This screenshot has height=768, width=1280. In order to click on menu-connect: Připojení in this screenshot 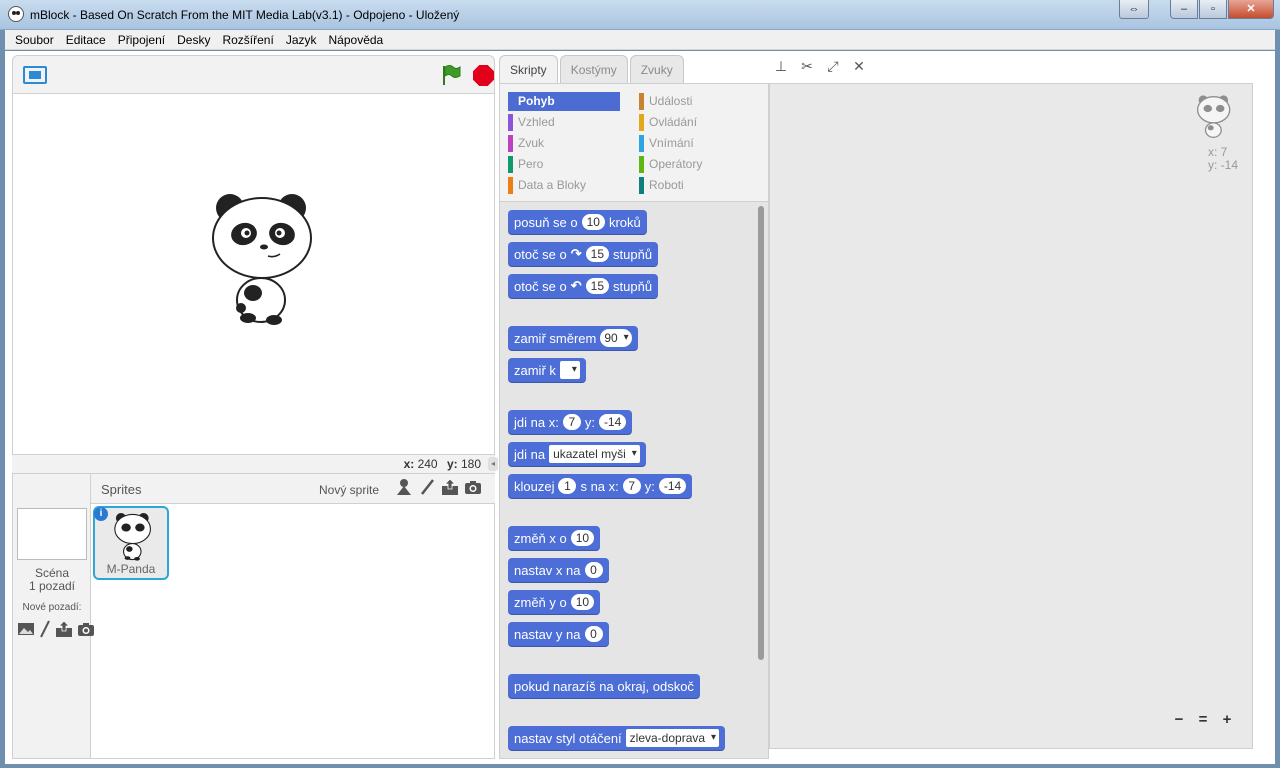, I will do `click(141, 40)`.